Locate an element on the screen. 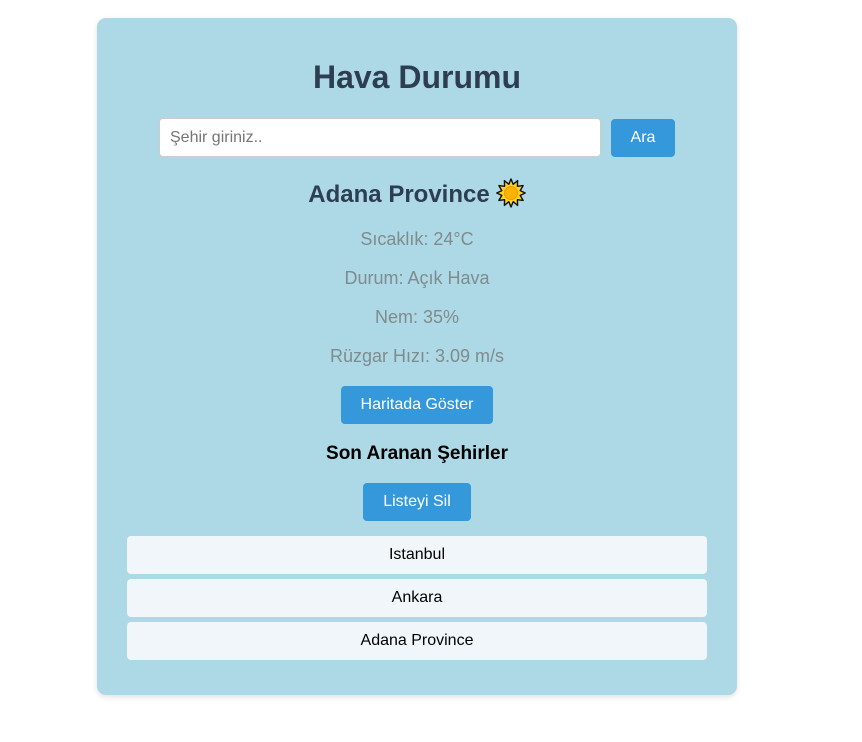 The width and height of the screenshot is (862, 742). recent-city-item: Adana Province is located at coordinates (417, 641).